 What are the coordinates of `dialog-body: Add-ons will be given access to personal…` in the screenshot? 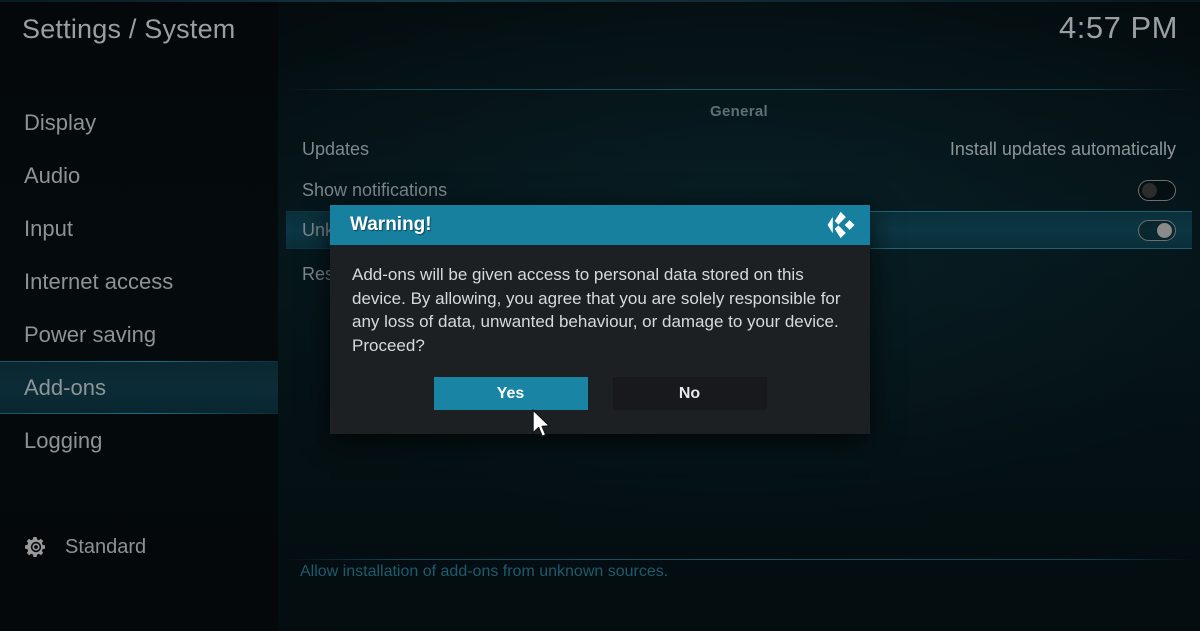 It's located at (600, 339).